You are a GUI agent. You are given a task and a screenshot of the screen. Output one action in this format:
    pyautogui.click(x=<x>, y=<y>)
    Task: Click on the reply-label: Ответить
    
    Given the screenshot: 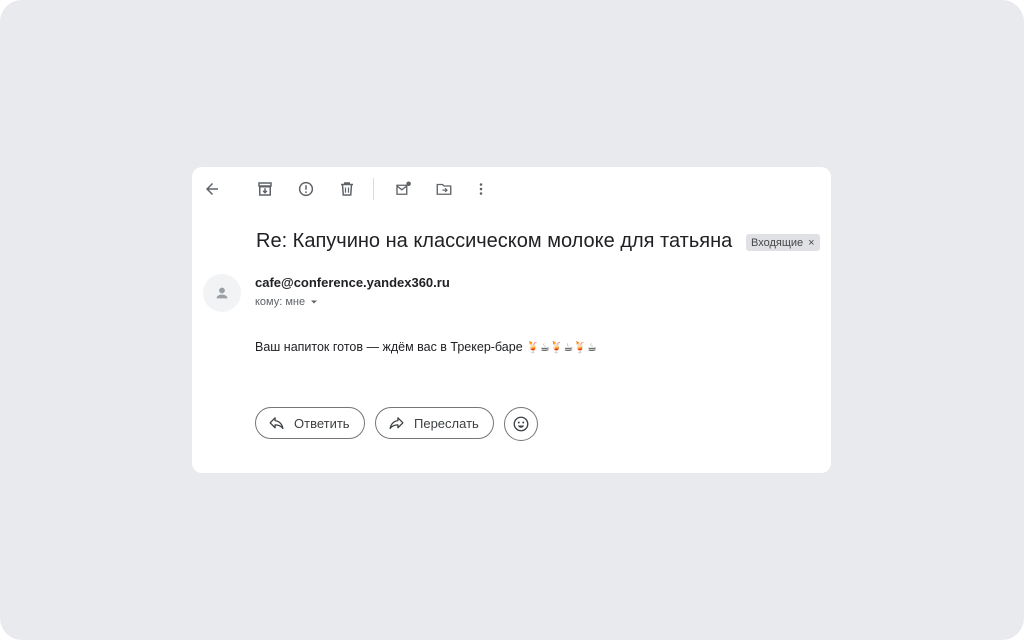 What is the action you would take?
    pyautogui.click(x=322, y=423)
    